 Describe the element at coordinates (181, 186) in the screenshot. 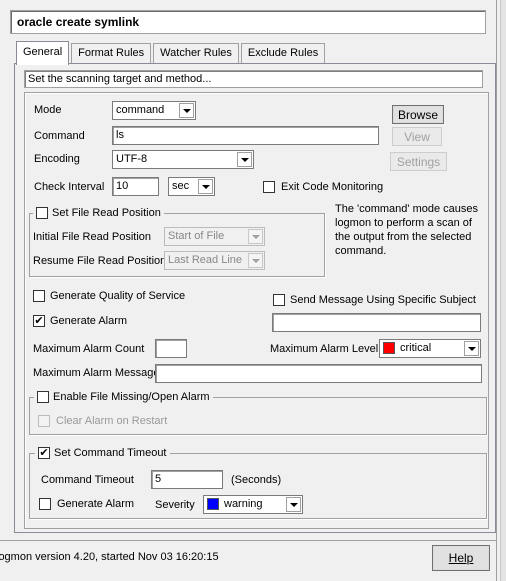

I see `interval-unit-value: sec` at that location.